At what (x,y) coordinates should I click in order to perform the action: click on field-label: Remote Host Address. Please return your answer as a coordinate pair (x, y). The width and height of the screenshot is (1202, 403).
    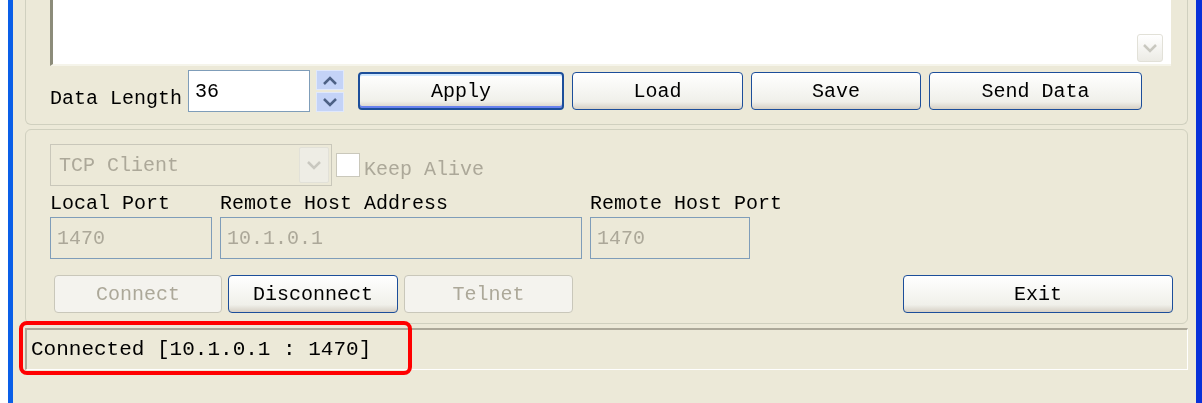
    Looking at the image, I should click on (335, 203).